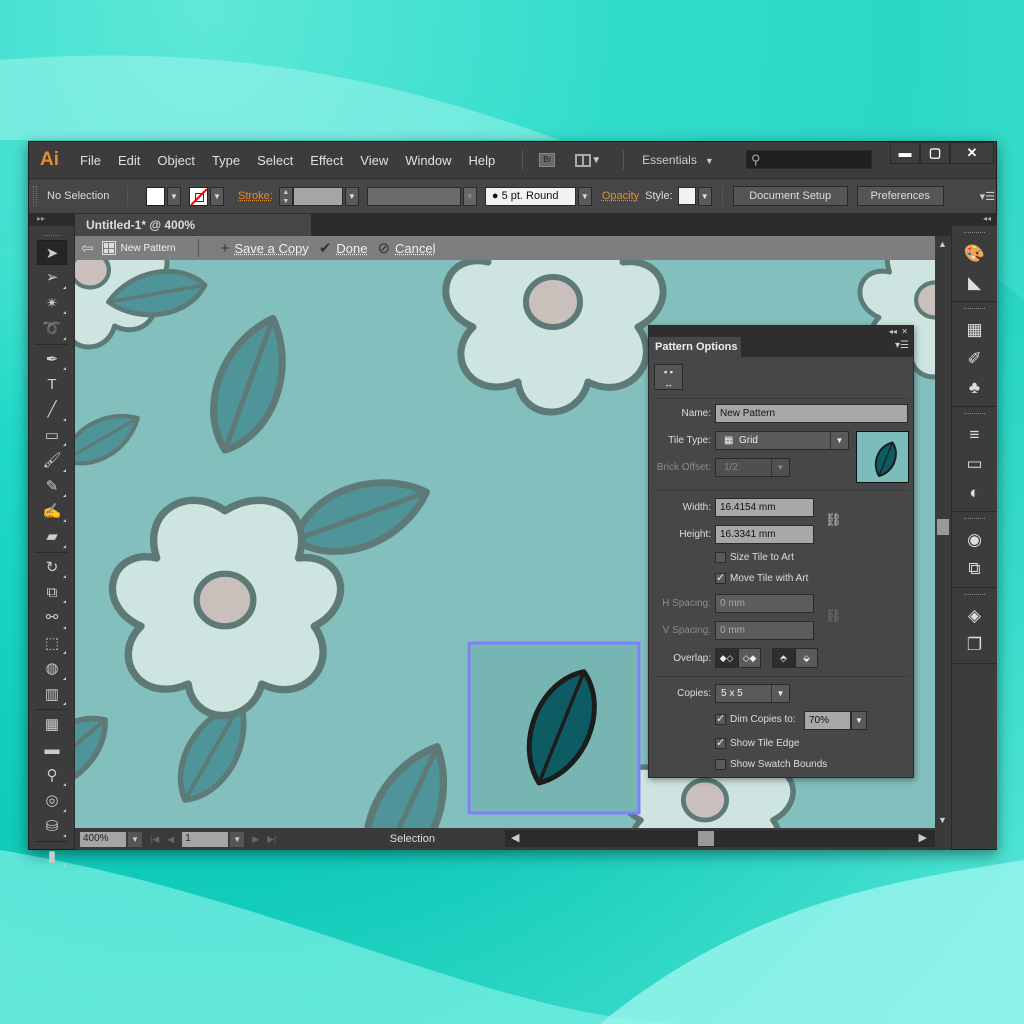 The width and height of the screenshot is (1024, 1024). What do you see at coordinates (265, 248) in the screenshot?
I see `save-a-copy-button: + Save a Copy` at bounding box center [265, 248].